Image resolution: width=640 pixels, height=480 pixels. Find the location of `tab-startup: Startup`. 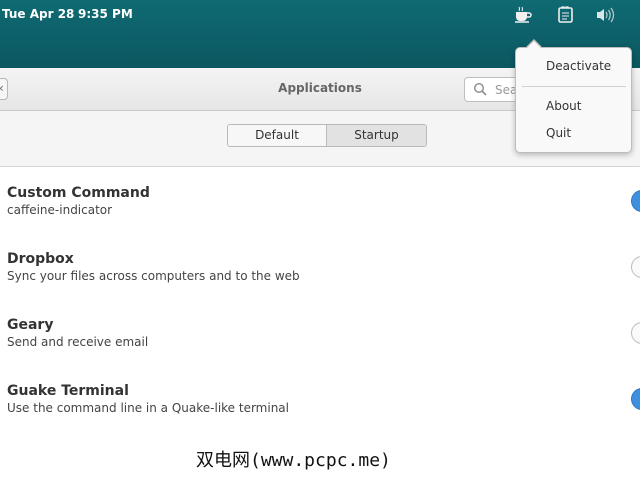

tab-startup: Startup is located at coordinates (376, 135).